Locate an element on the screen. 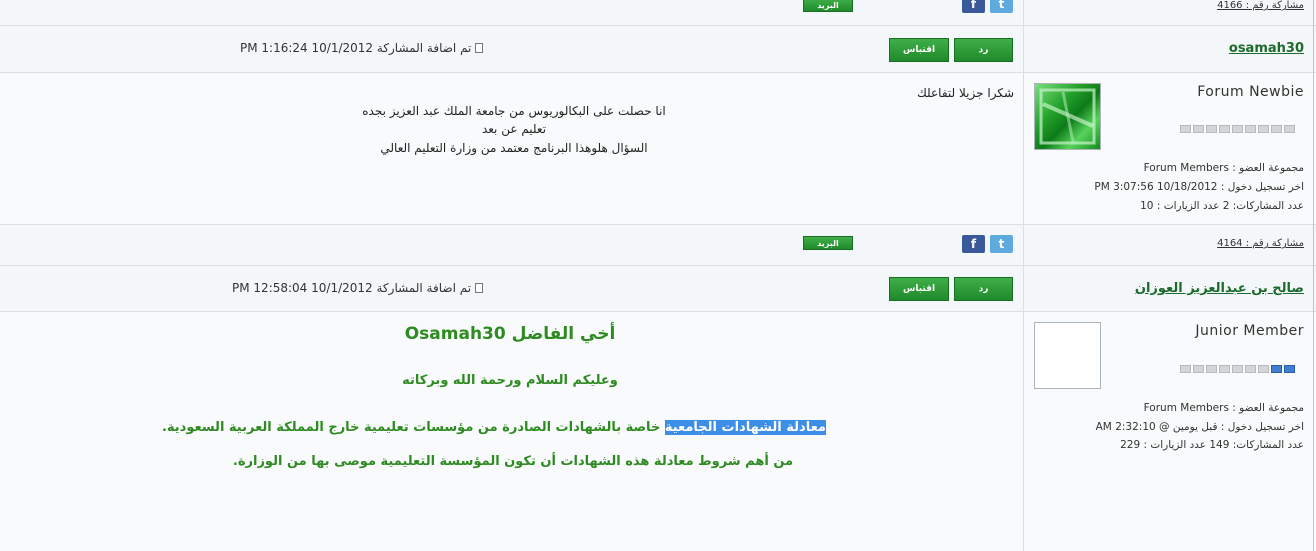 The image size is (1316, 551). post-text-line: تعليم عن بعد is located at coordinates (514, 129).